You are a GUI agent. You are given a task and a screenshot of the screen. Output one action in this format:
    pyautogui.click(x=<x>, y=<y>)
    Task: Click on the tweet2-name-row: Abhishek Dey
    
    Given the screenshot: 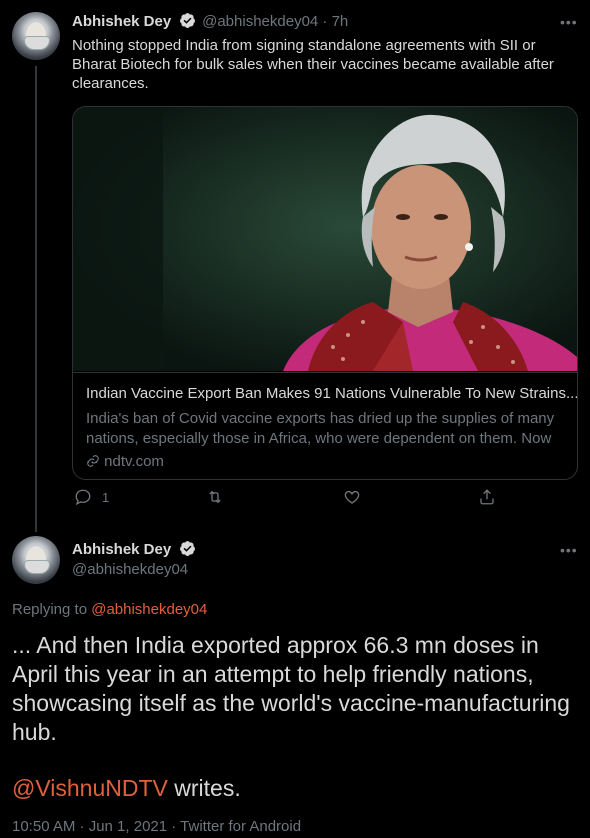 What is the action you would take?
    pyautogui.click(x=134, y=549)
    